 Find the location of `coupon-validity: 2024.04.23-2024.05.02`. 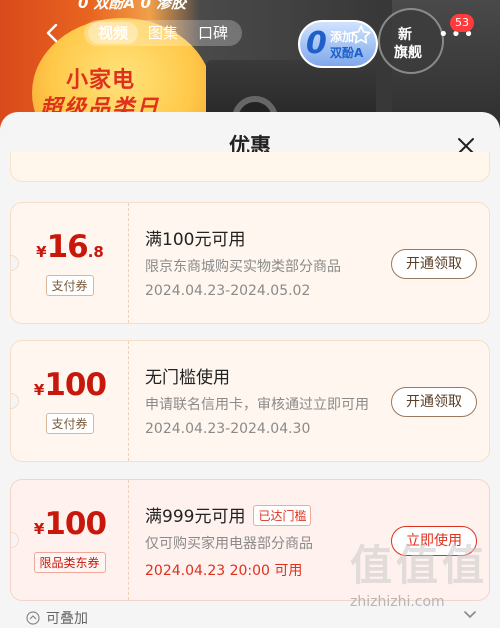

coupon-validity: 2024.04.23-2024.05.02 is located at coordinates (228, 291).